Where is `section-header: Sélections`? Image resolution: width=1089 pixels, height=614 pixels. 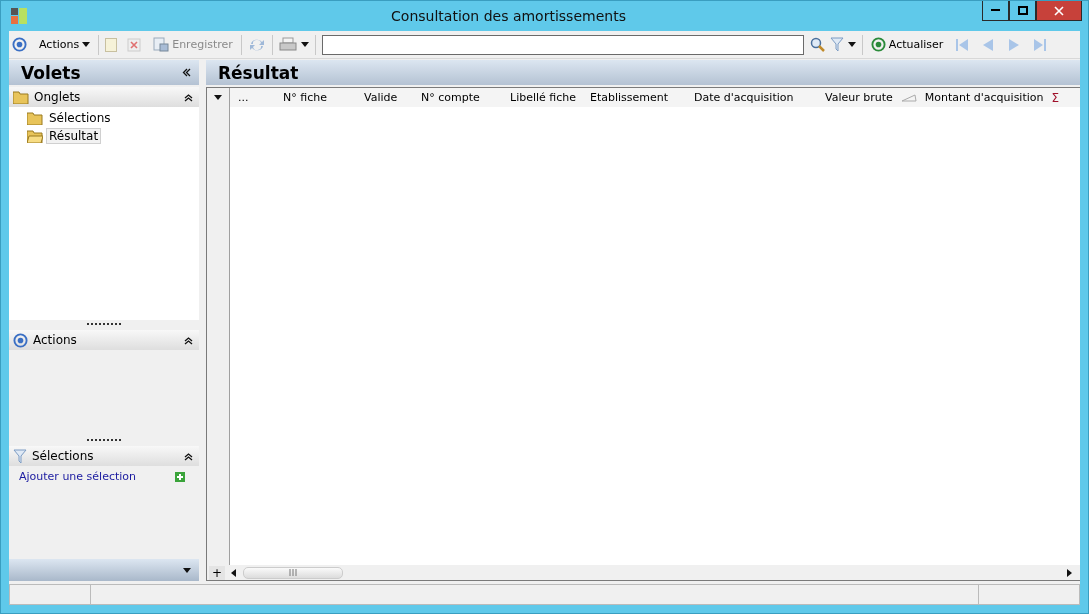
section-header: Sélections is located at coordinates (104, 456).